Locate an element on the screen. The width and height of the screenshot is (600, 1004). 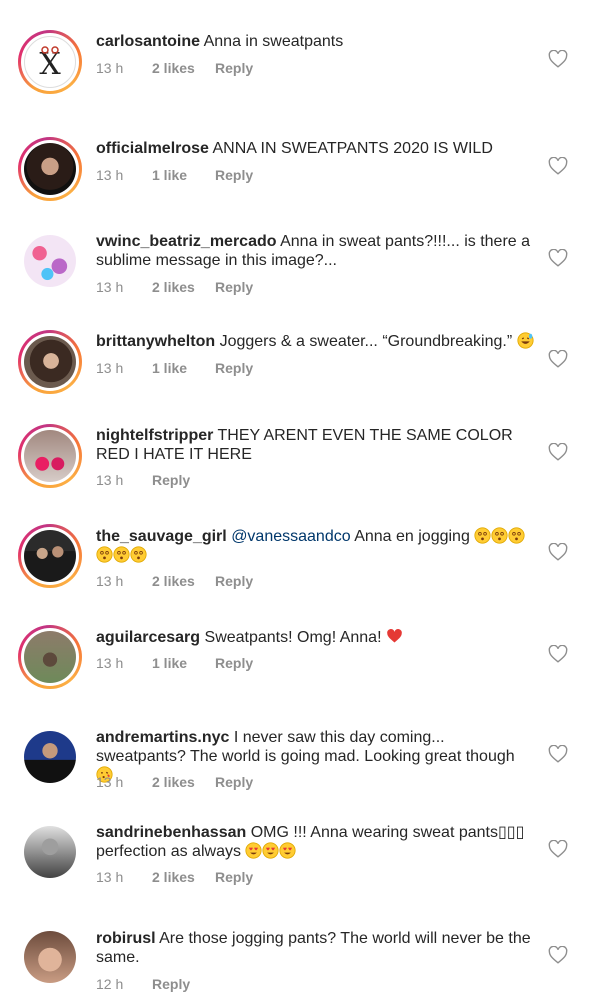
grinning-sweat-emoji is located at coordinates (525, 340).